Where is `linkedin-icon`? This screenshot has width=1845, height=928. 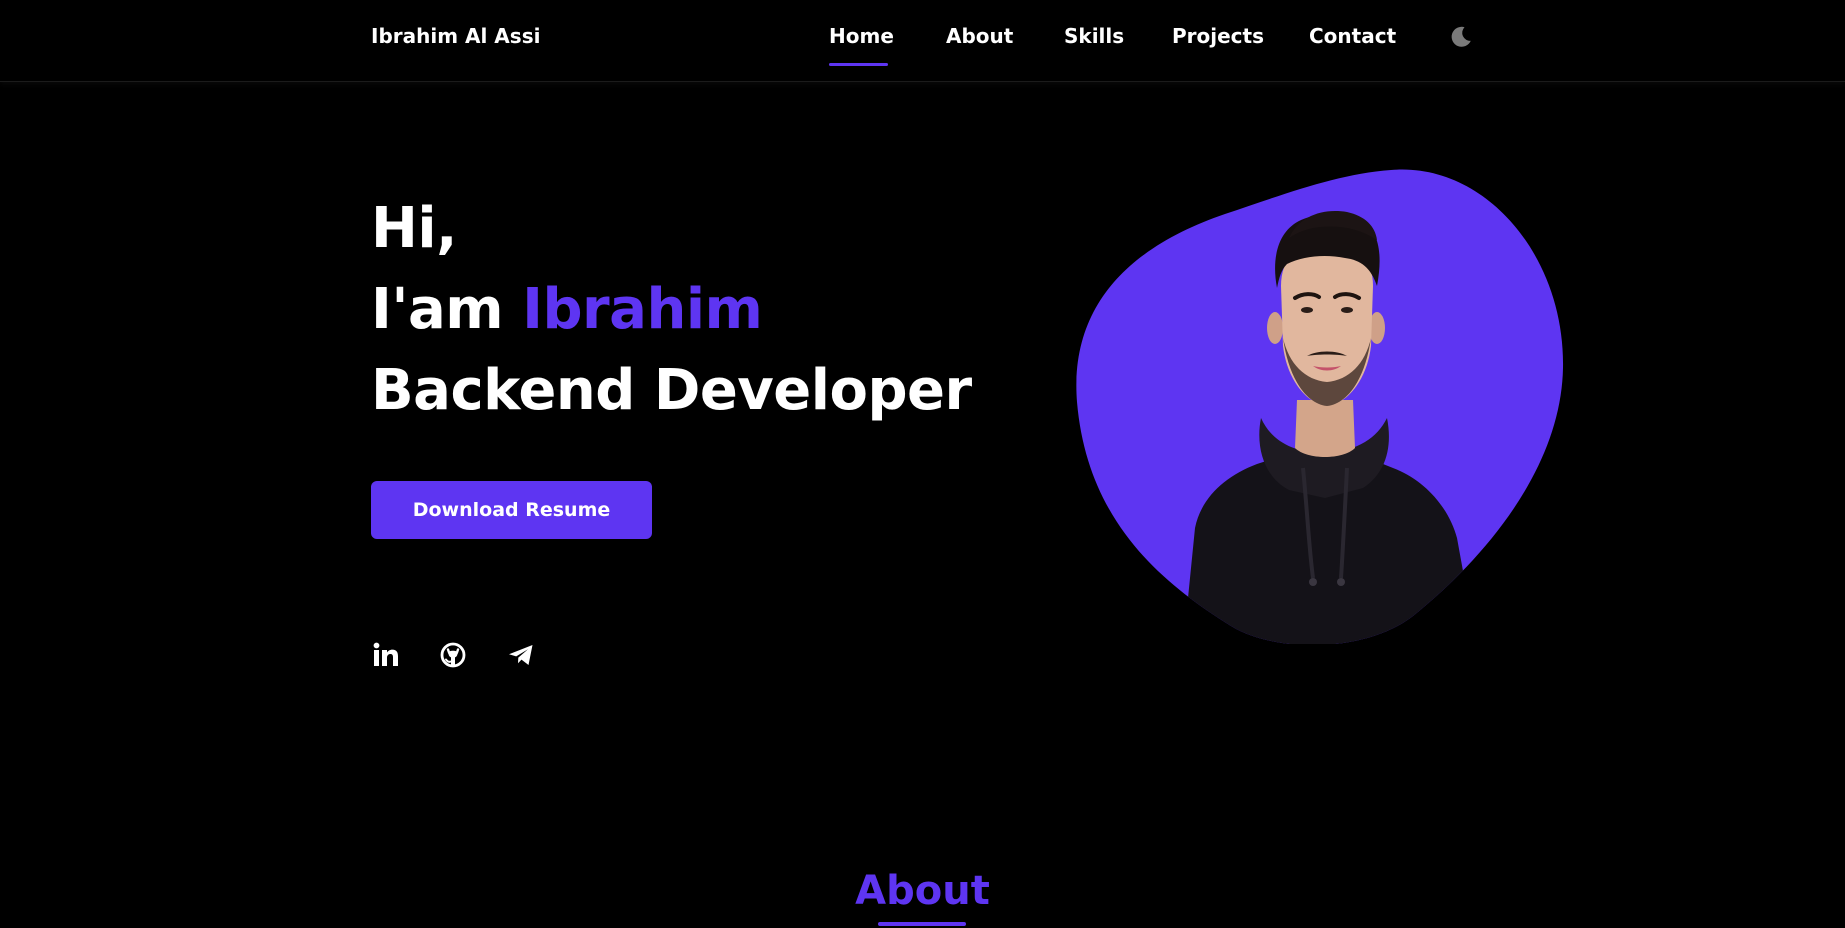
linkedin-icon is located at coordinates (385, 654).